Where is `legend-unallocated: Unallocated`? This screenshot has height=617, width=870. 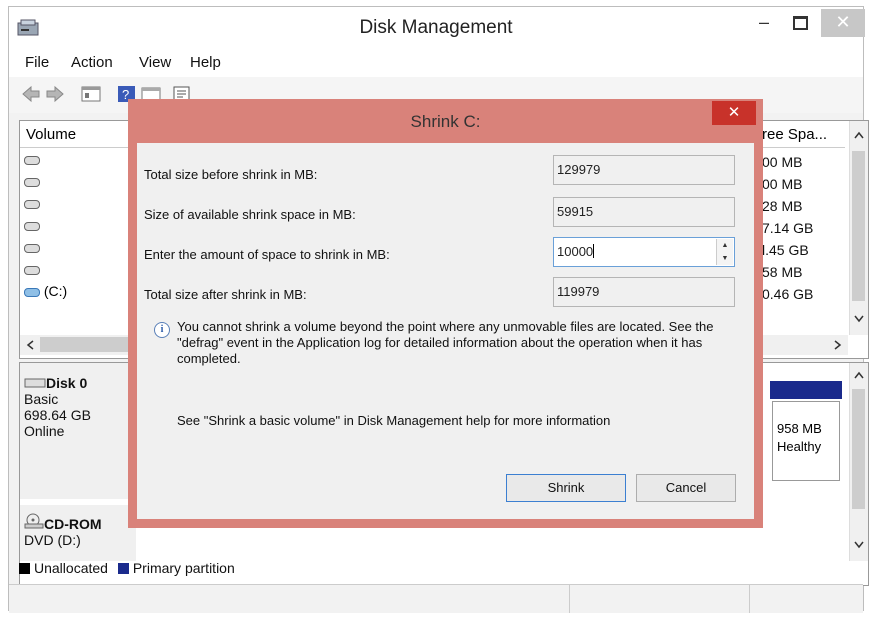 legend-unallocated: Unallocated is located at coordinates (71, 568).